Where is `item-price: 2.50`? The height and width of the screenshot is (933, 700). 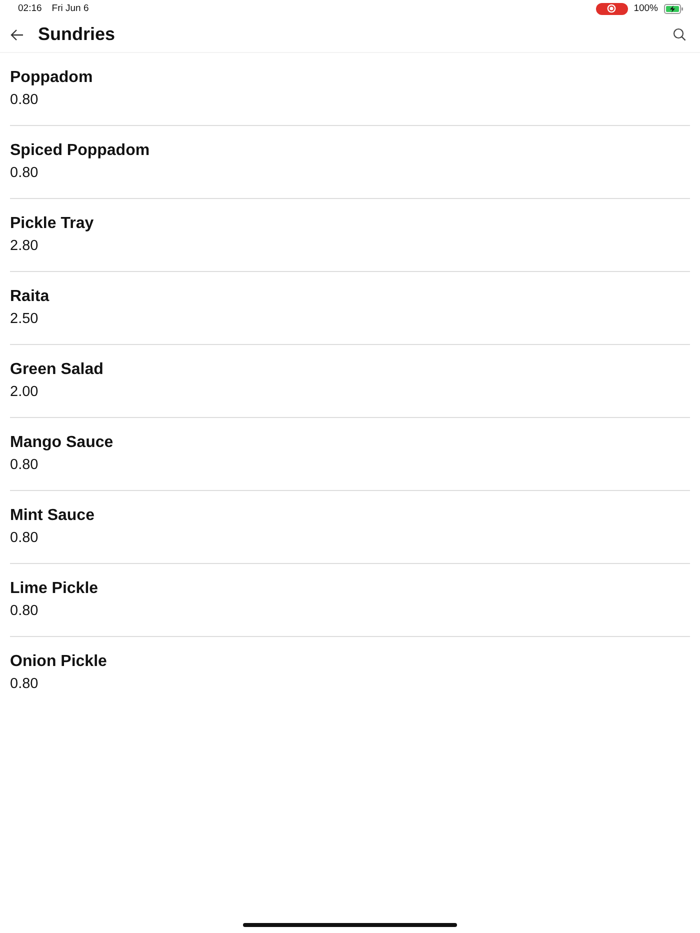
item-price: 2.50 is located at coordinates (25, 319).